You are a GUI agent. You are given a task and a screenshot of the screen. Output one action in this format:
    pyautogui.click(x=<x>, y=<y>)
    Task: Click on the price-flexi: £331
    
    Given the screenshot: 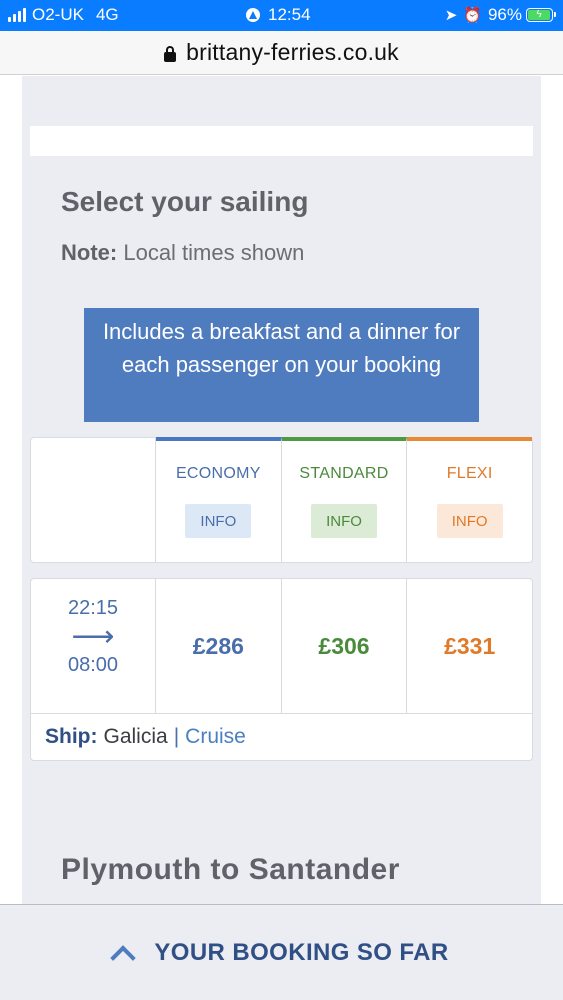 What is the action you would take?
    pyautogui.click(x=469, y=646)
    